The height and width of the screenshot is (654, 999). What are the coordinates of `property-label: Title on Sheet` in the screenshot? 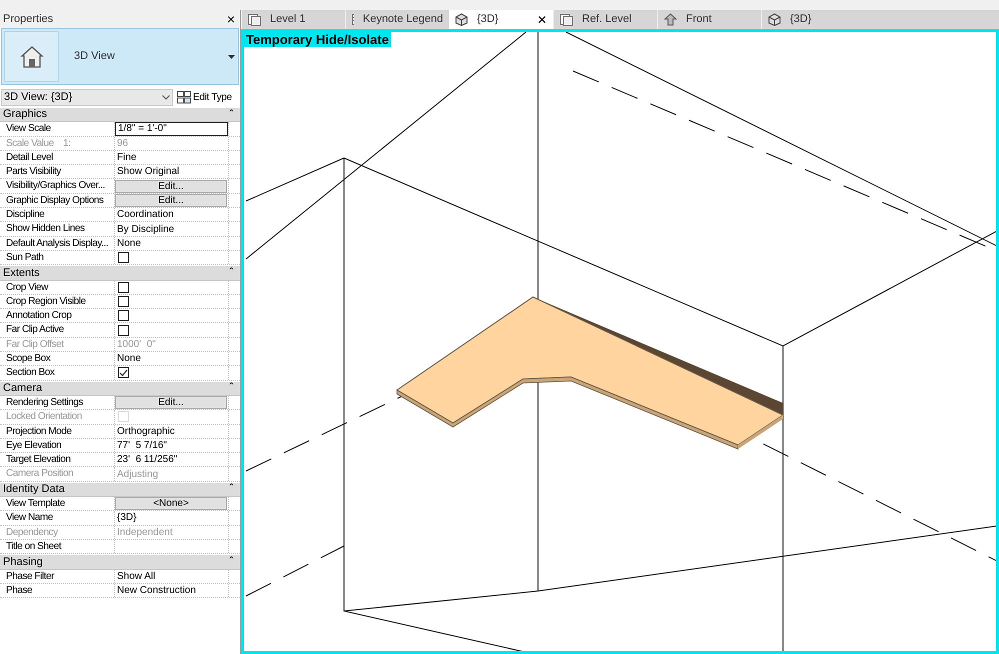 It's located at (57, 547).